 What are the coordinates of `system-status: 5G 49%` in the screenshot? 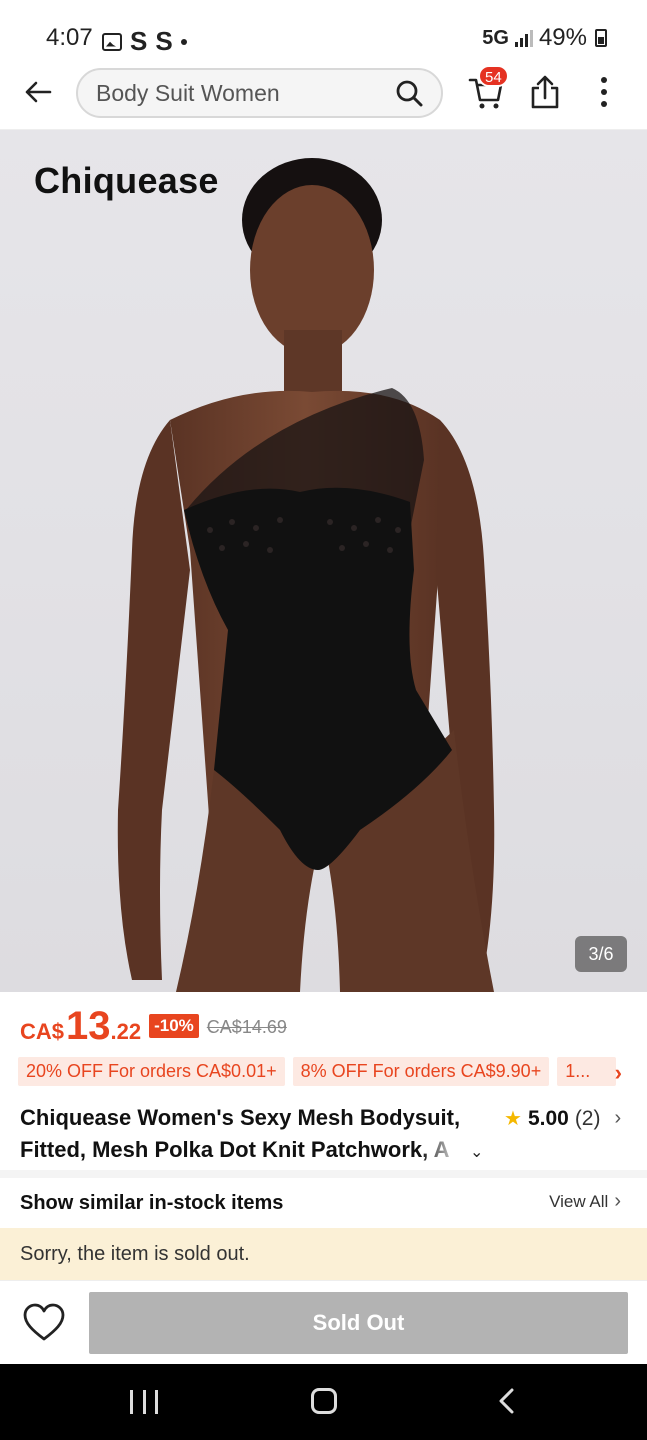 It's located at (544, 38).